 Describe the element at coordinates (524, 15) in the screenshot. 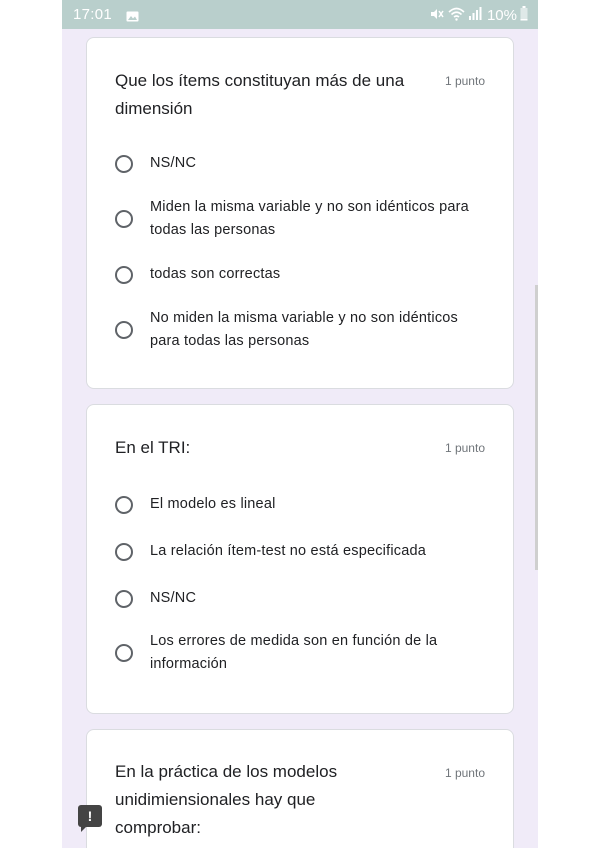

I see `battery-icon` at that location.